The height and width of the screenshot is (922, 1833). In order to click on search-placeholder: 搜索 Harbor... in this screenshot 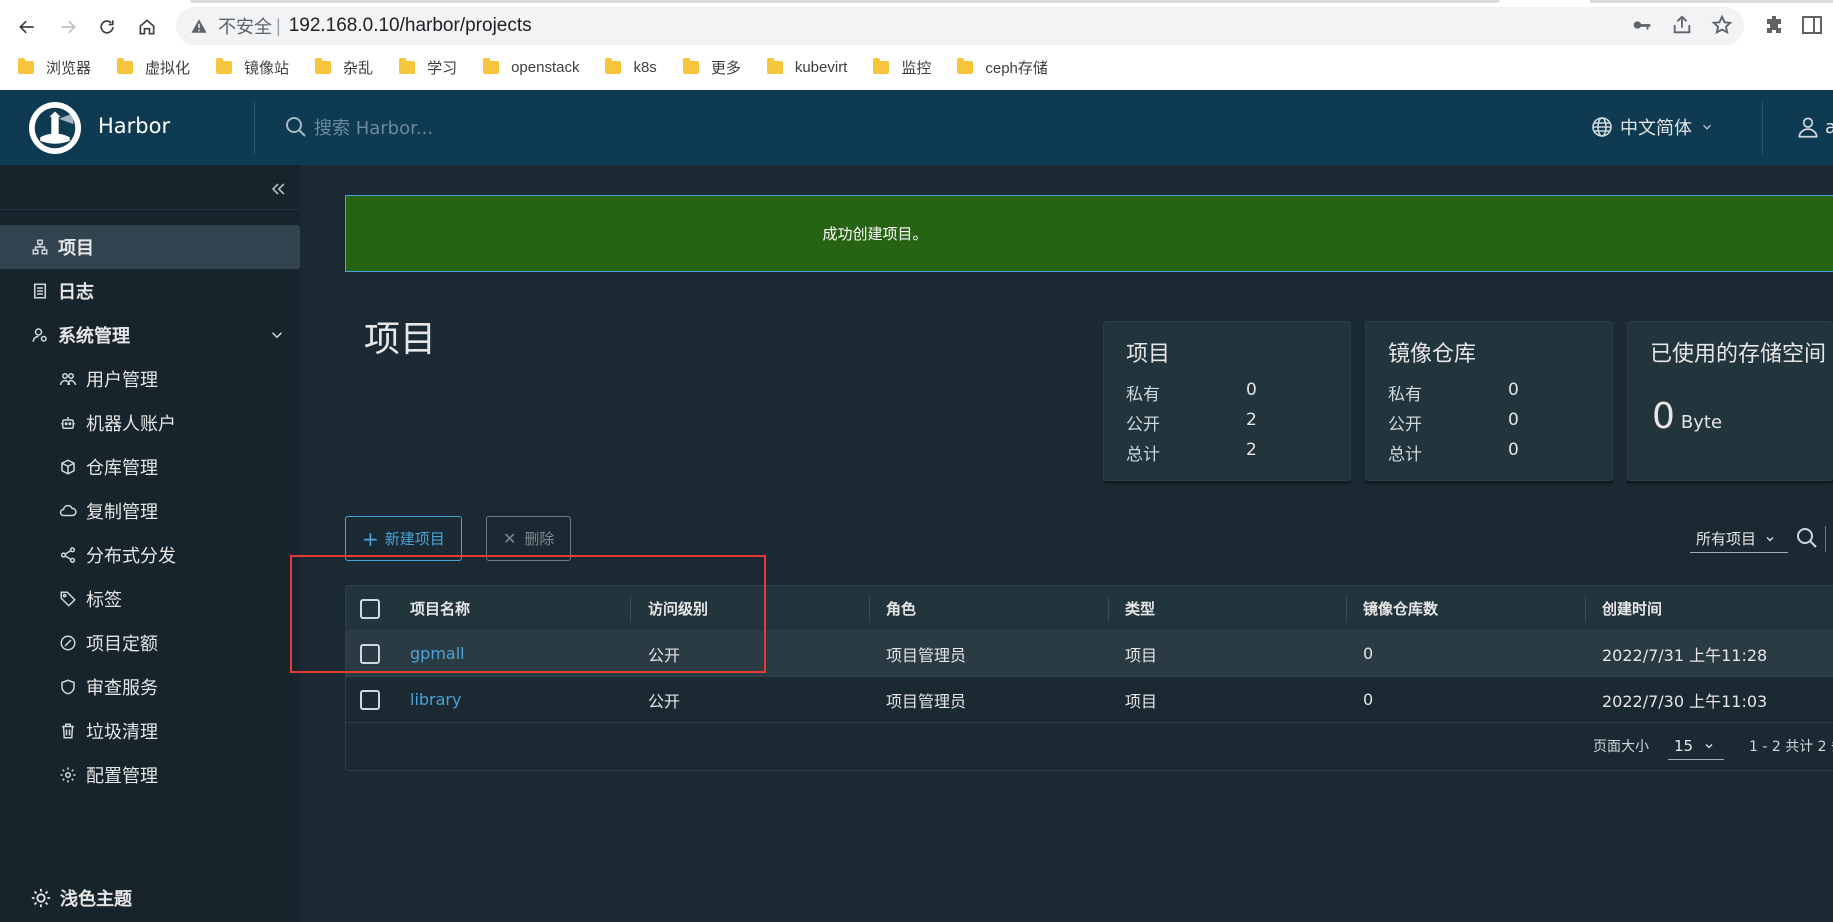, I will do `click(374, 128)`.